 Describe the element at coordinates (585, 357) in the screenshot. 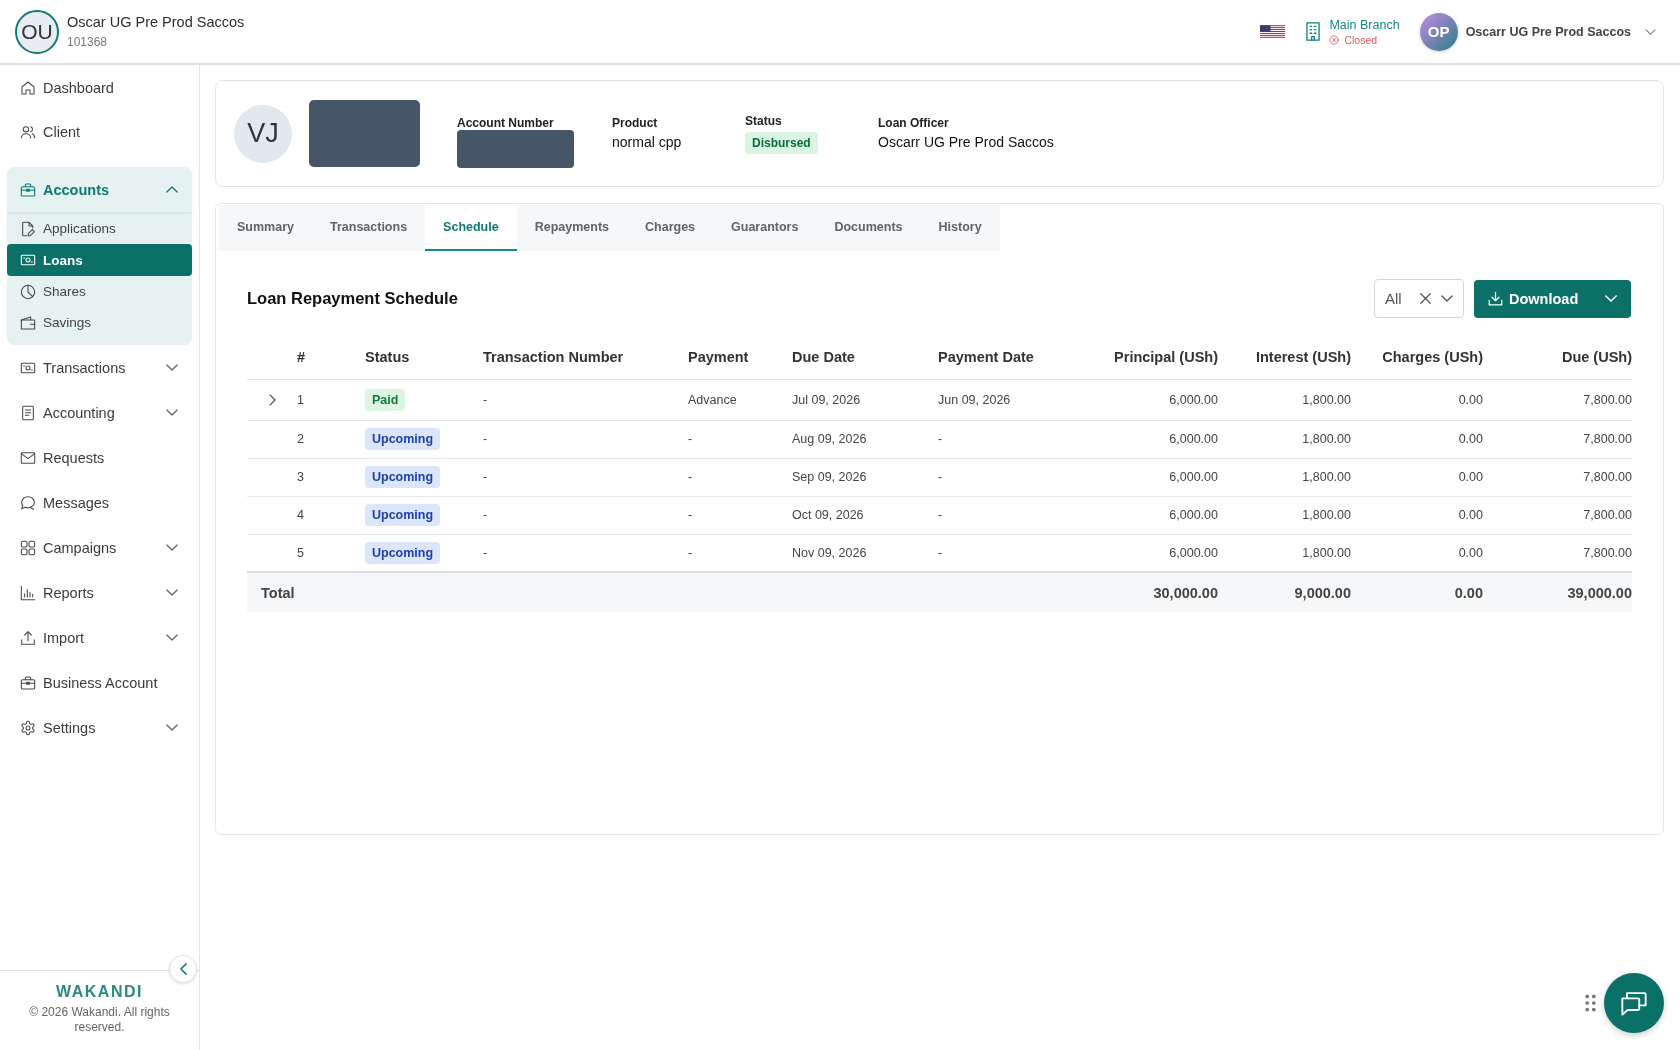

I see `table-header-cell: Transaction Number` at that location.